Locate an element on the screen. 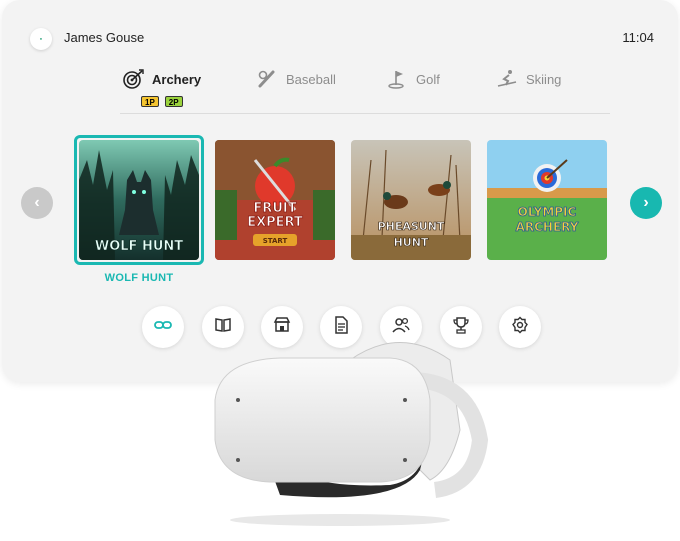 The image size is (680, 541). user-name: James Gouse is located at coordinates (104, 37).